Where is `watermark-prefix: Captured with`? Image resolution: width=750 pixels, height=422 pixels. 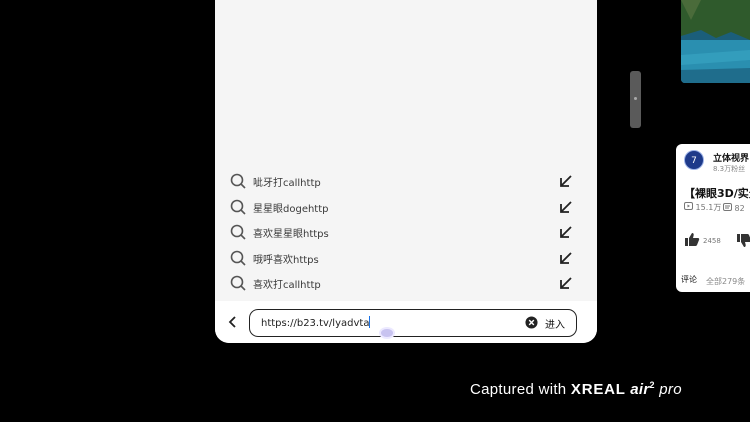 watermark-prefix: Captured with is located at coordinates (520, 389).